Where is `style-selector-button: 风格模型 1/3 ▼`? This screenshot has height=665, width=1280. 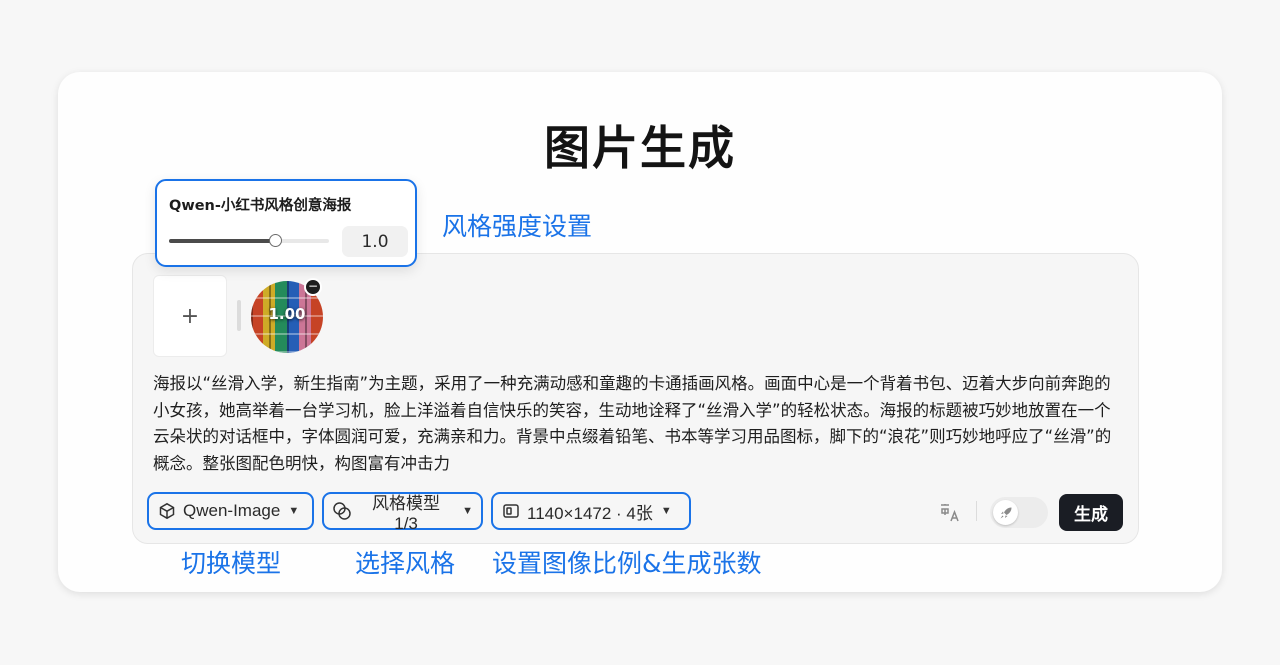 style-selector-button: 风格模型 1/3 ▼ is located at coordinates (402, 512).